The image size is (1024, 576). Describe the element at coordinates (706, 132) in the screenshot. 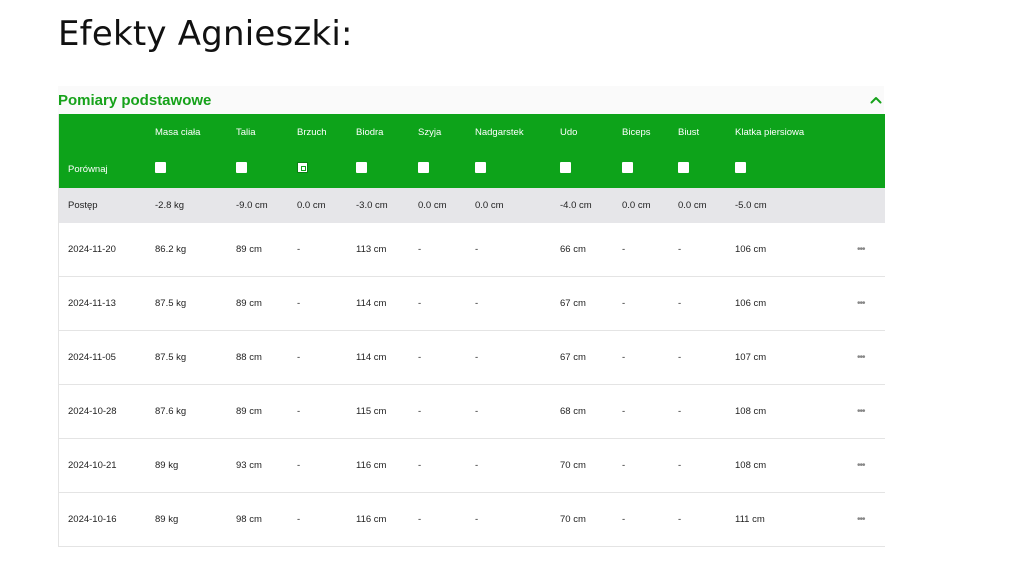

I see `column-header: Biust` at that location.